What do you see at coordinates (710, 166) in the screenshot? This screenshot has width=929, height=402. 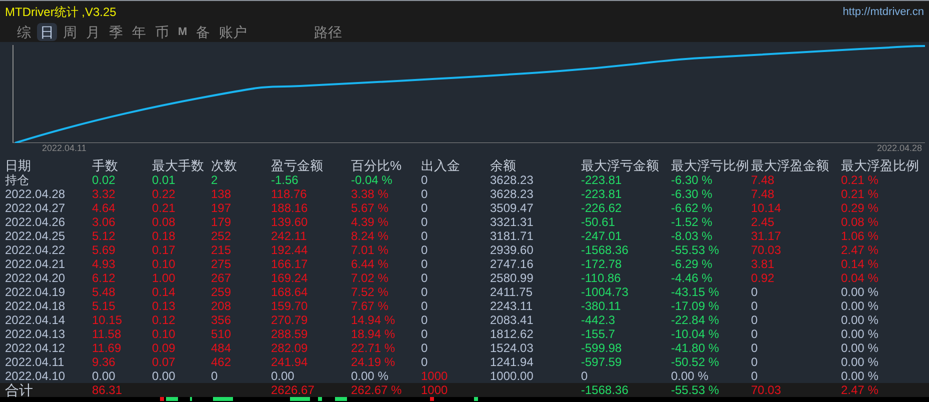 I see `column-header: 最大浮亏比例` at bounding box center [710, 166].